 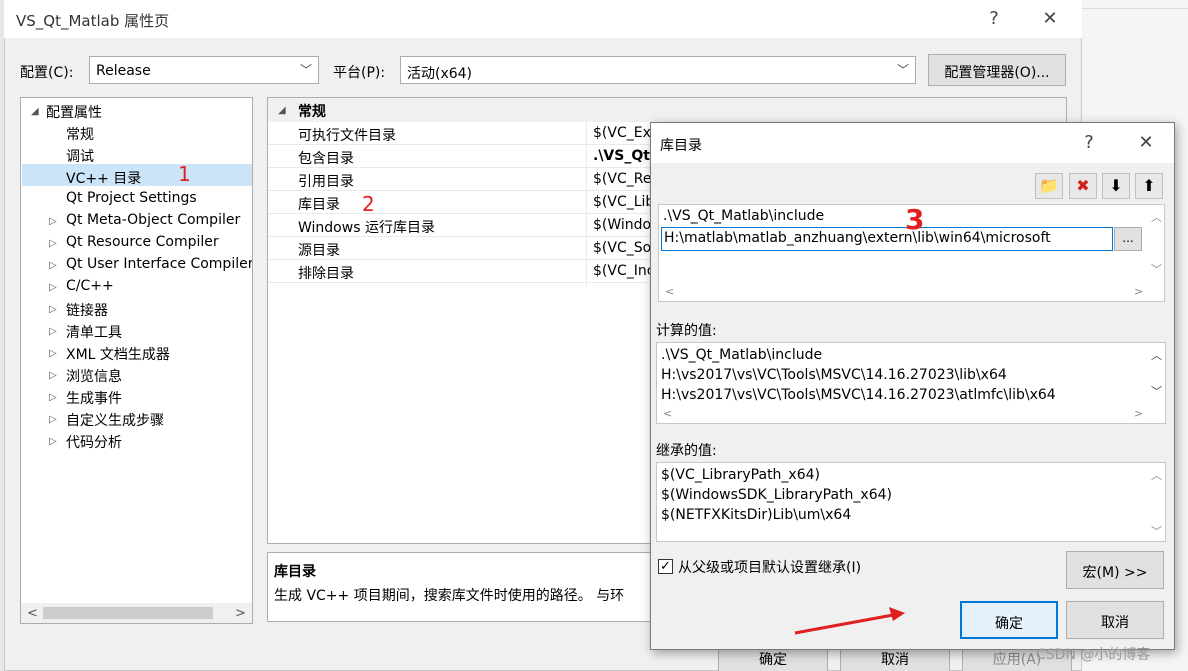 I want to click on property-name: 包含目录, so click(x=326, y=159).